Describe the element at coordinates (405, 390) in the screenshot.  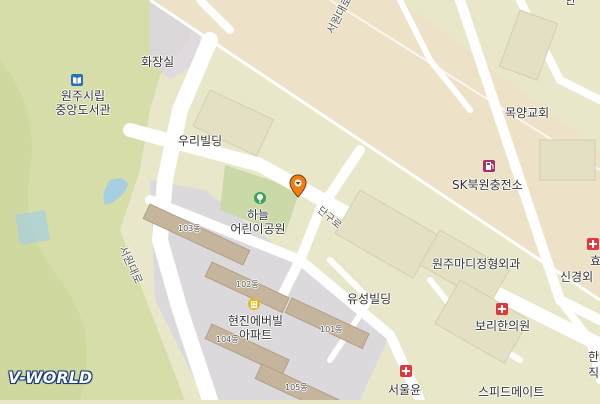
I see `seoul-clinic-label: 서울윤` at that location.